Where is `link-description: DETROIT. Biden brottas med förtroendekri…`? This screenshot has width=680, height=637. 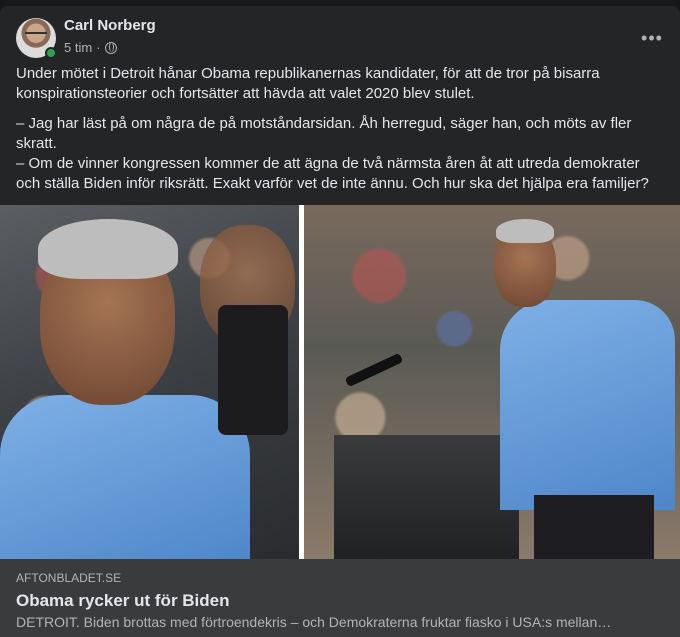
link-description: DETROIT. Biden brottas med förtroendekri… is located at coordinates (314, 622).